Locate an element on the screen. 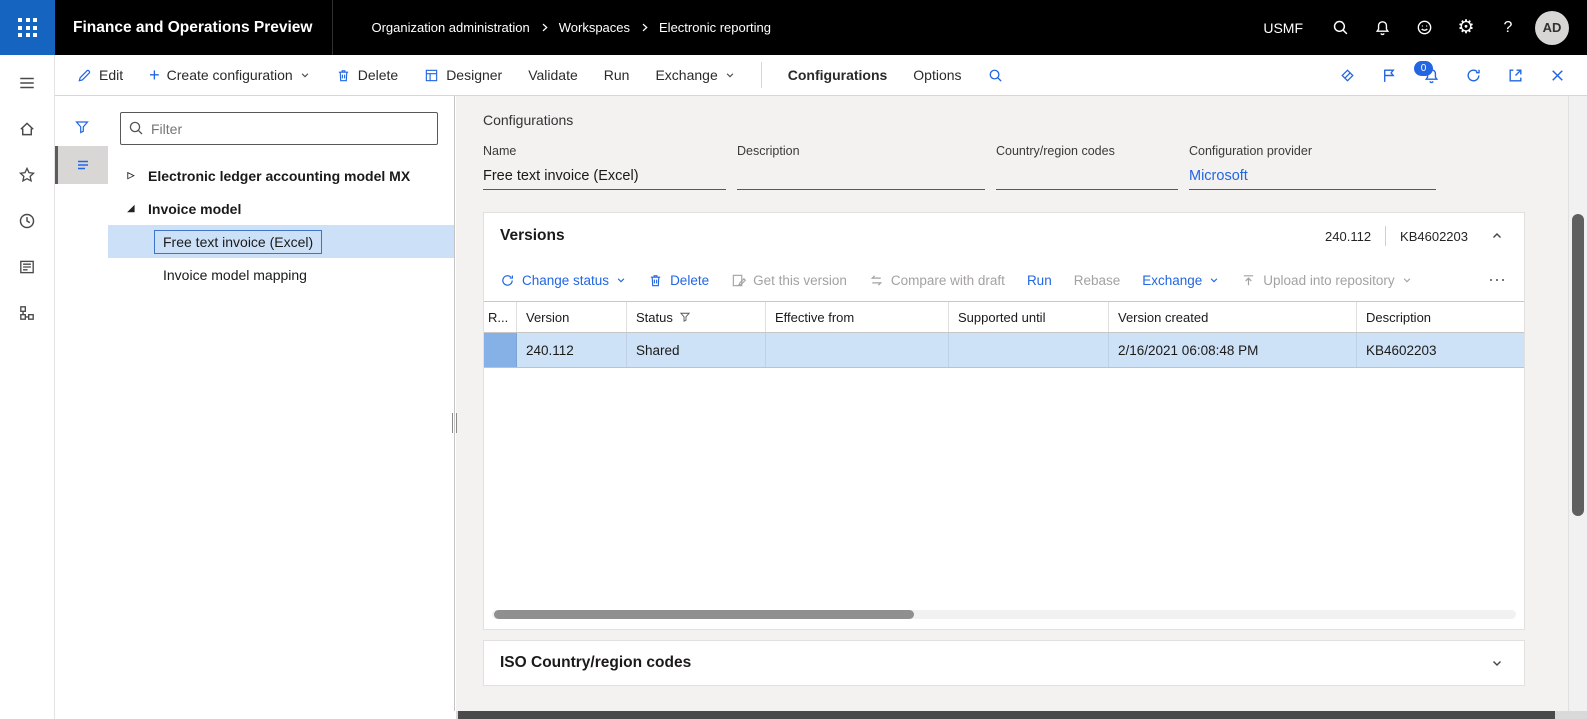  column-header-effective-from: Effective from is located at coordinates (857, 317).